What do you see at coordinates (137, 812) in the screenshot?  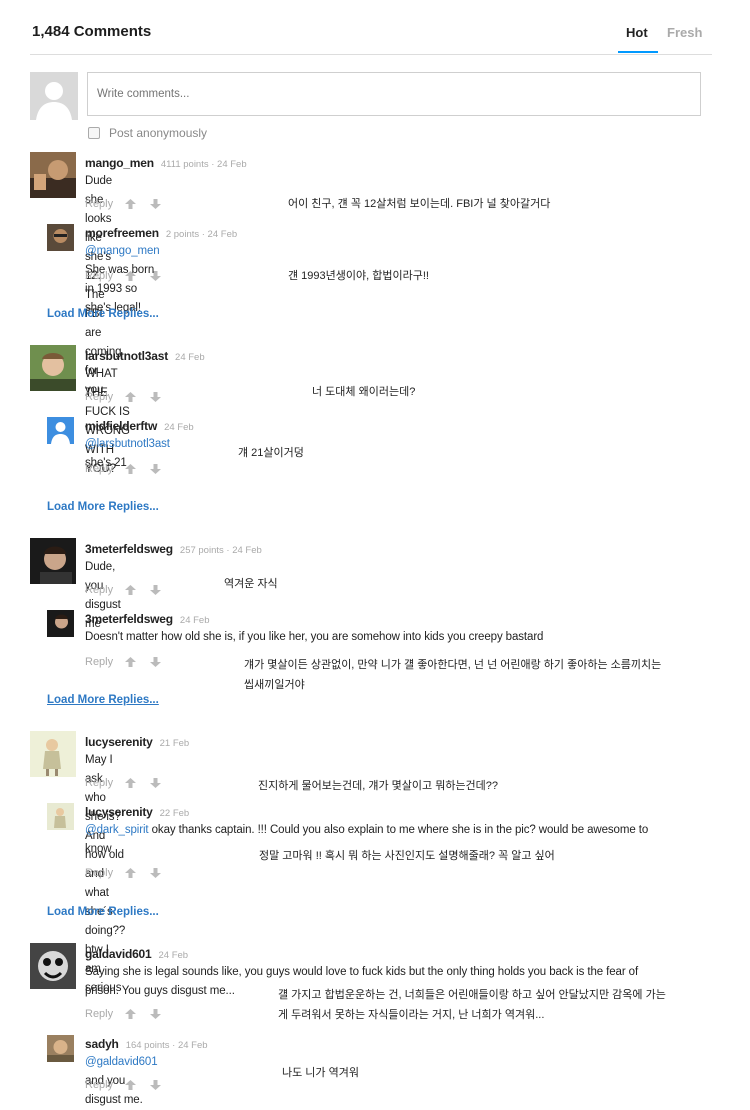 I see `username: lucyserenity 22 Feb` at bounding box center [137, 812].